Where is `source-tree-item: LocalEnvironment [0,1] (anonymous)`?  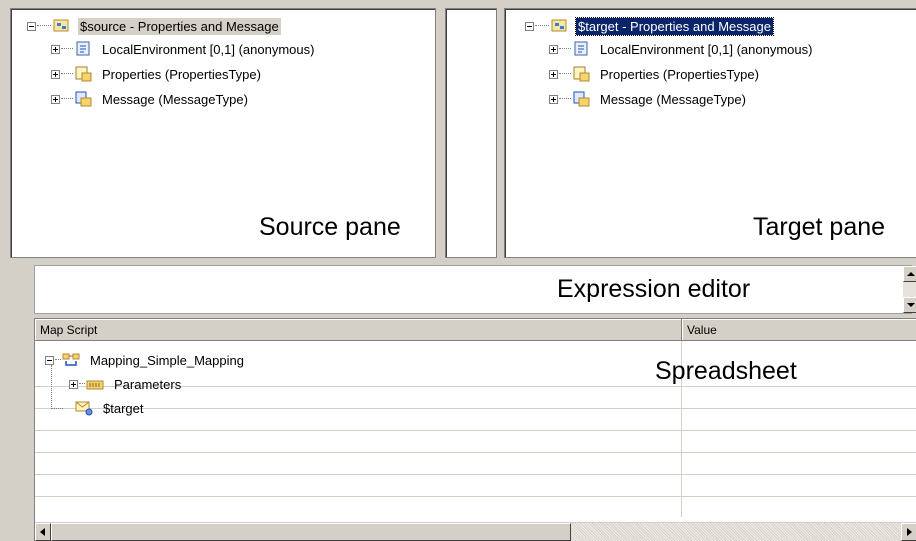 source-tree-item: LocalEnvironment [0,1] (anonymous) is located at coordinates (183, 49).